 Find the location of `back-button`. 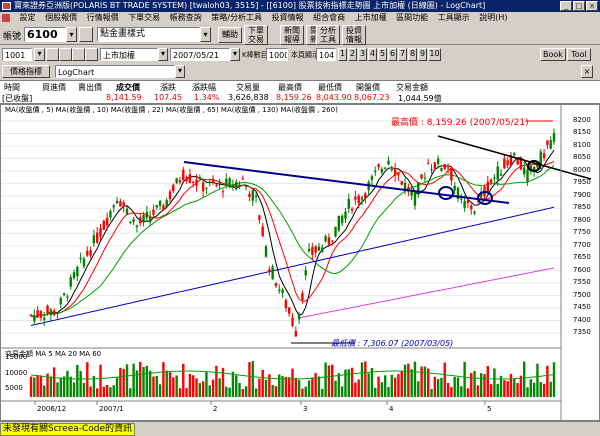

back-button is located at coordinates (86, 34).